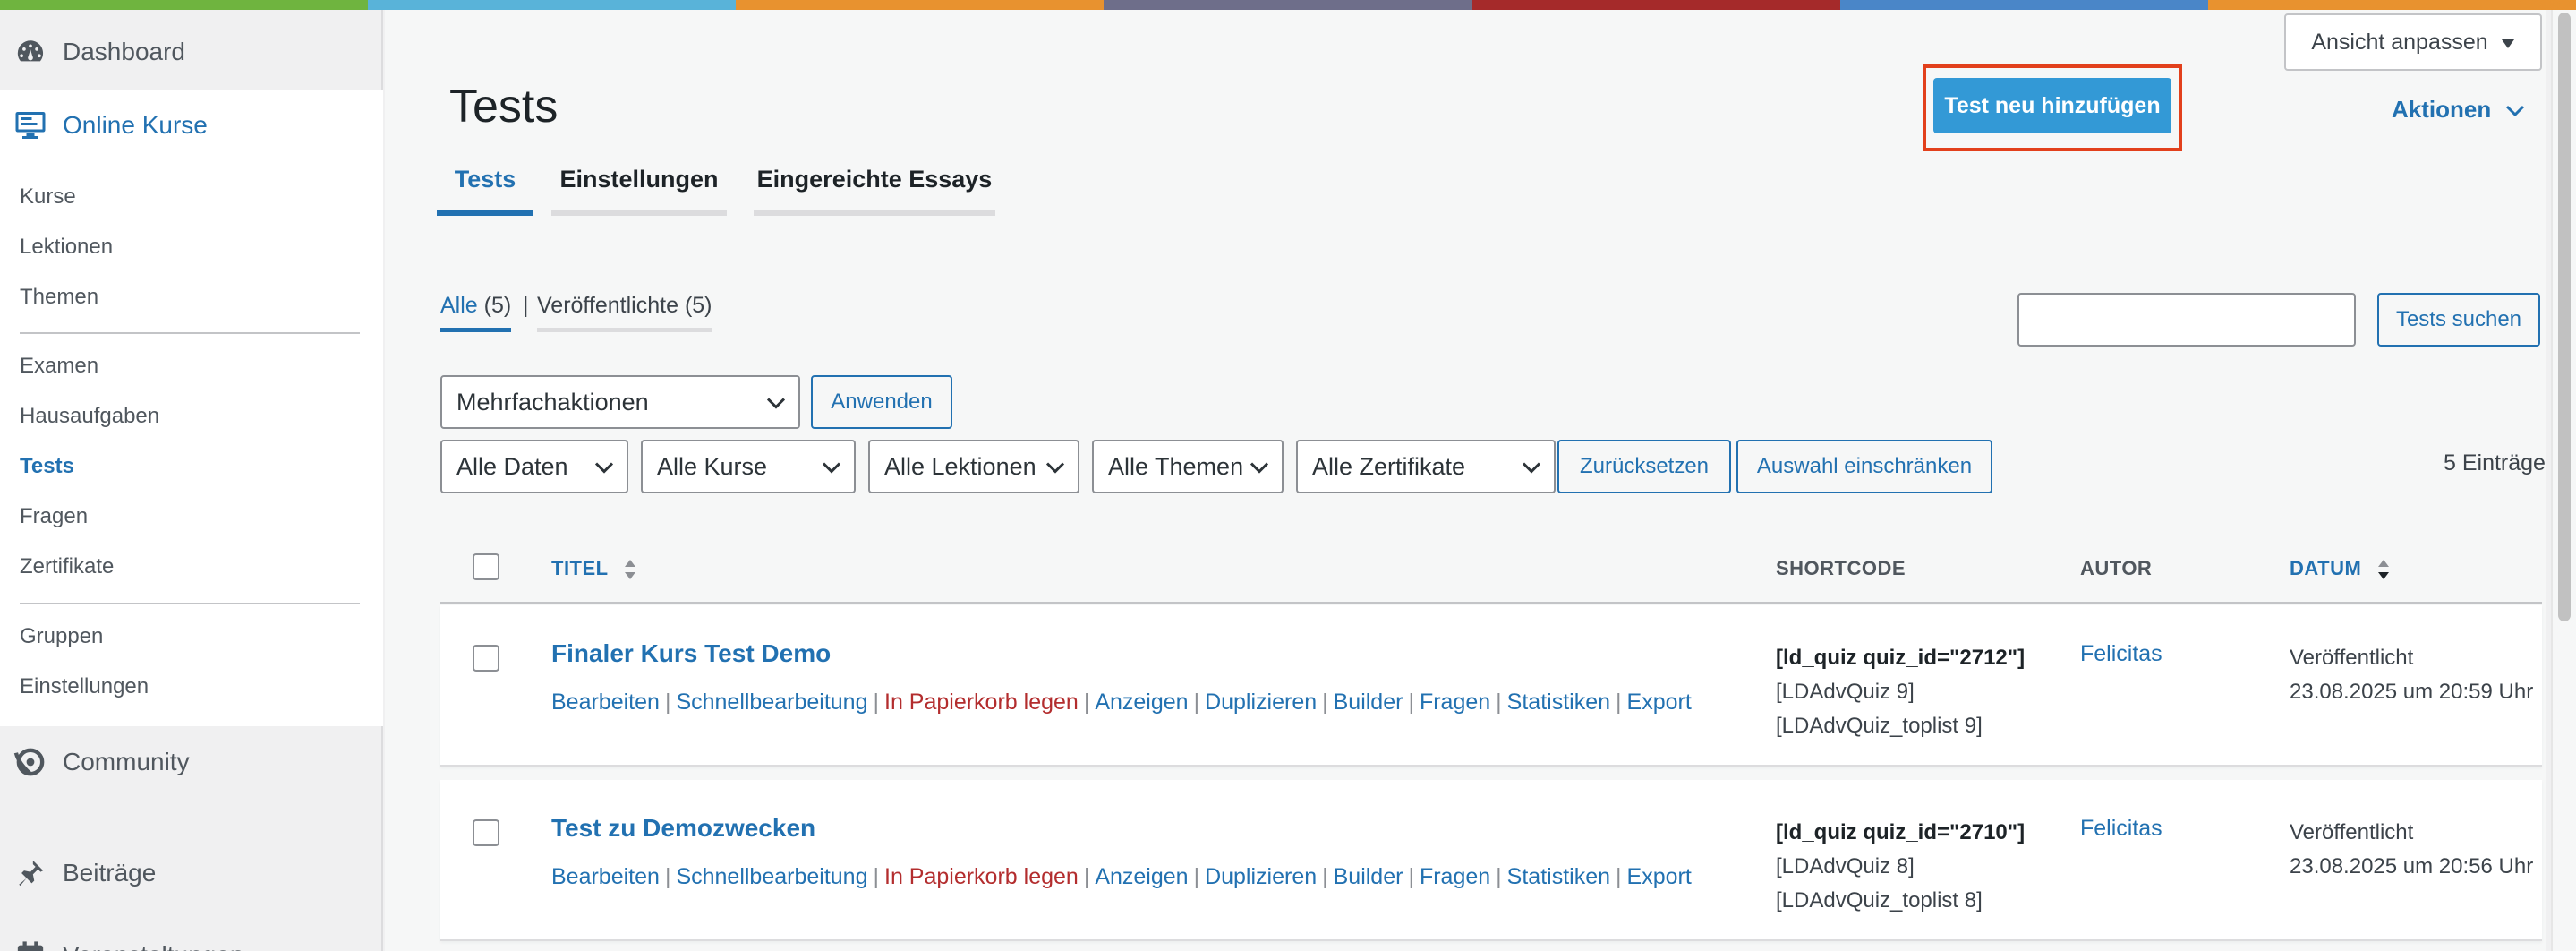 This screenshot has width=2576, height=951. Describe the element at coordinates (607, 305) in the screenshot. I see `filter-published-label: Veröffentlichte` at that location.